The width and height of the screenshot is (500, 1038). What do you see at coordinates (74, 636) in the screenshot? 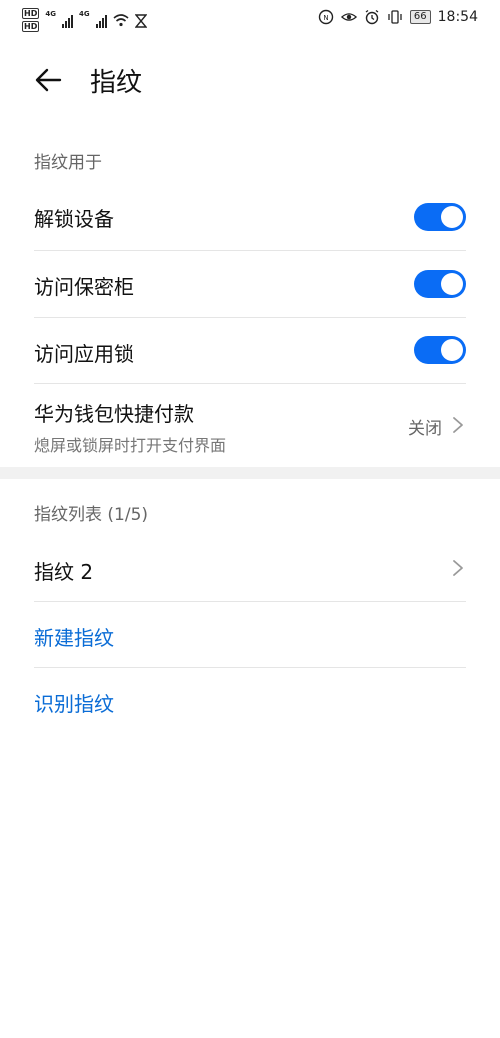
I see `new-fingerprint-button: 新建指纹` at bounding box center [74, 636].